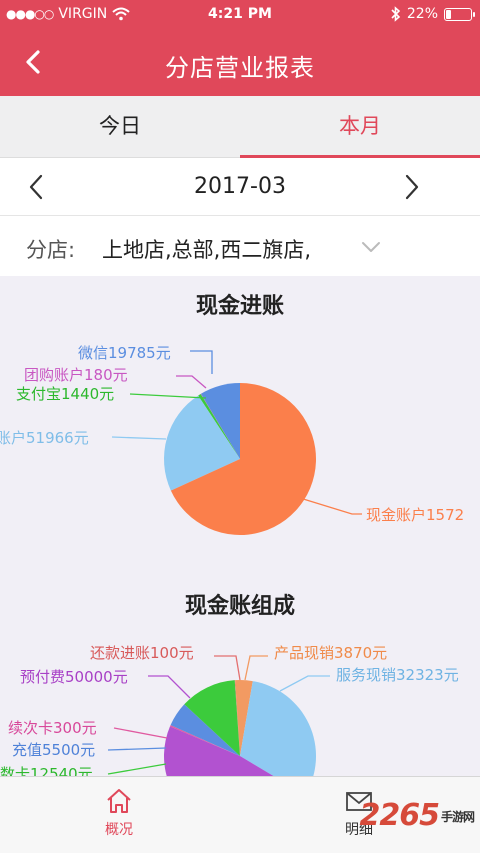 Image resolution: width=480 pixels, height=853 pixels. I want to click on label-repayment: 还款进账100元, so click(142, 653).